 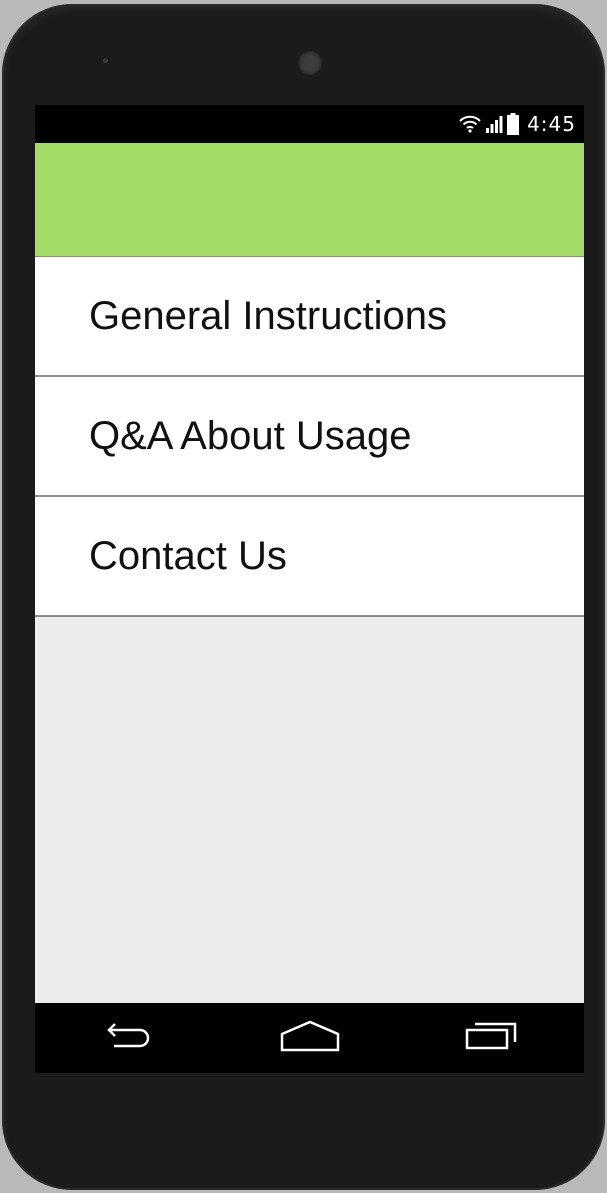 What do you see at coordinates (494, 124) in the screenshot?
I see `signal-icon` at bounding box center [494, 124].